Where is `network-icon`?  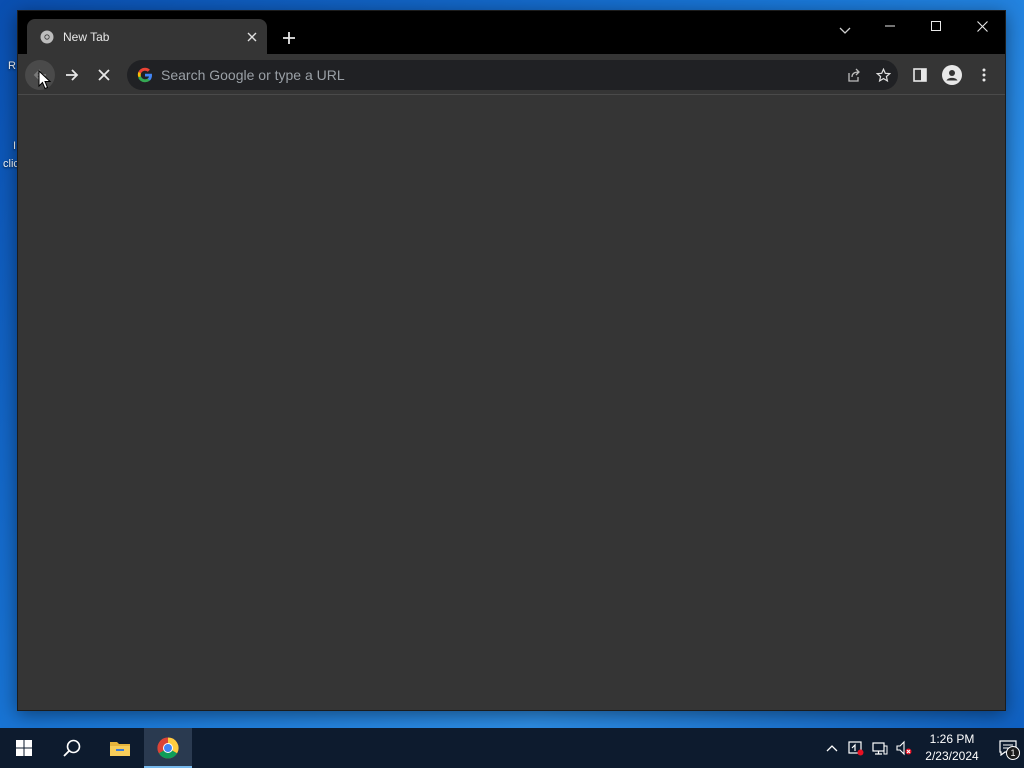 network-icon is located at coordinates (880, 748).